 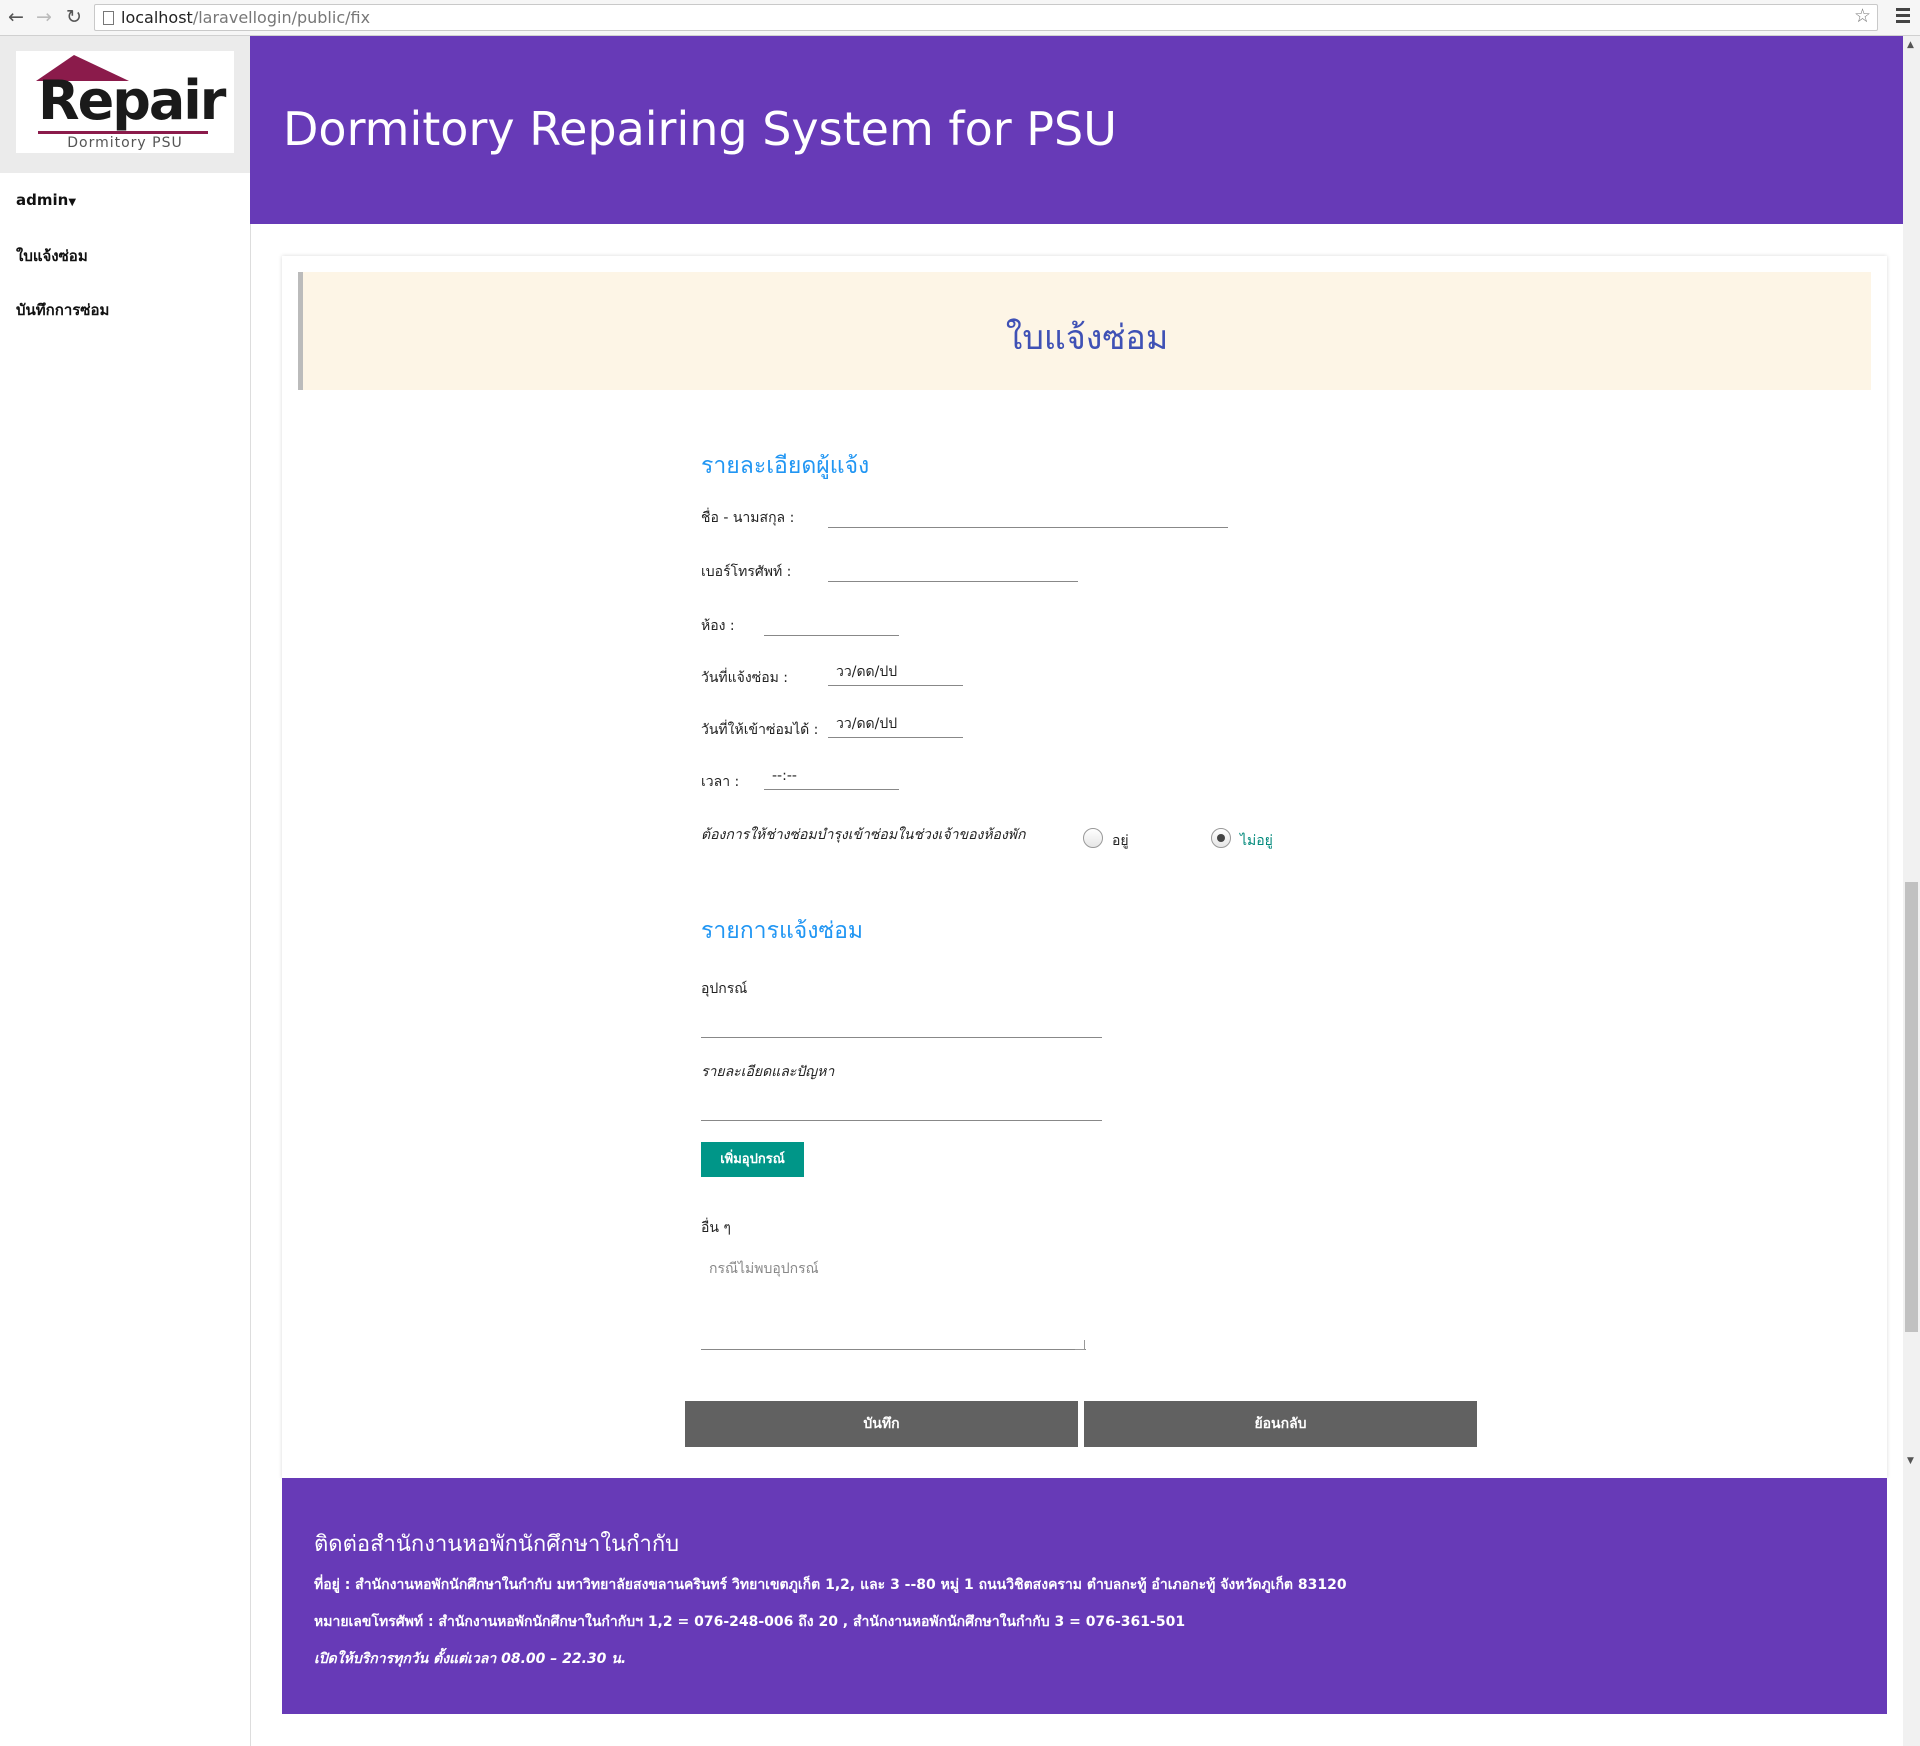 I want to click on add-equipment-button: เพิ่มอุปกรณ์, so click(x=752, y=1159).